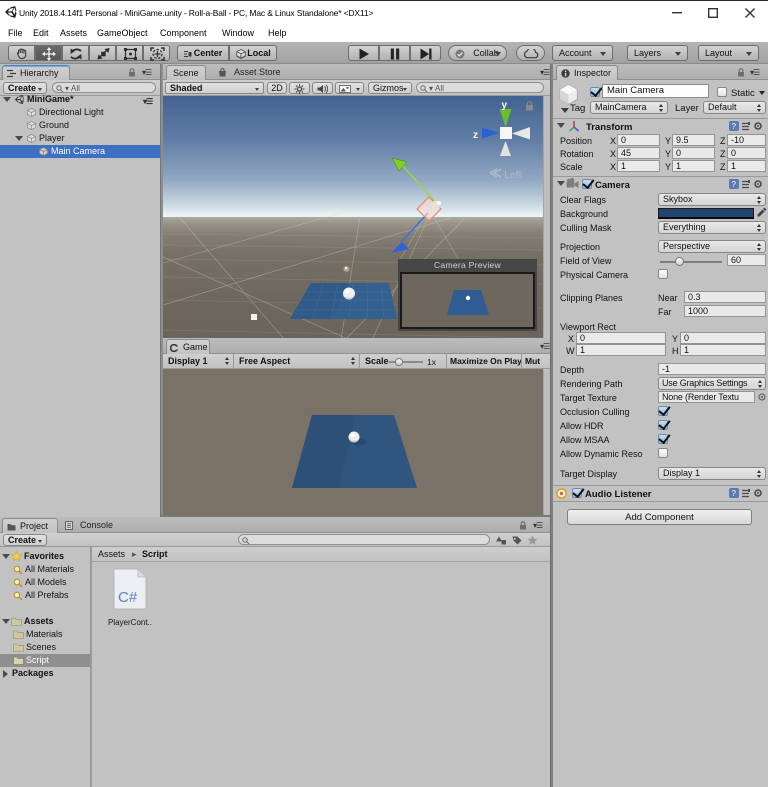 The width and height of the screenshot is (768, 787). What do you see at coordinates (513, 175) in the screenshot?
I see `svg-text: Left` at bounding box center [513, 175].